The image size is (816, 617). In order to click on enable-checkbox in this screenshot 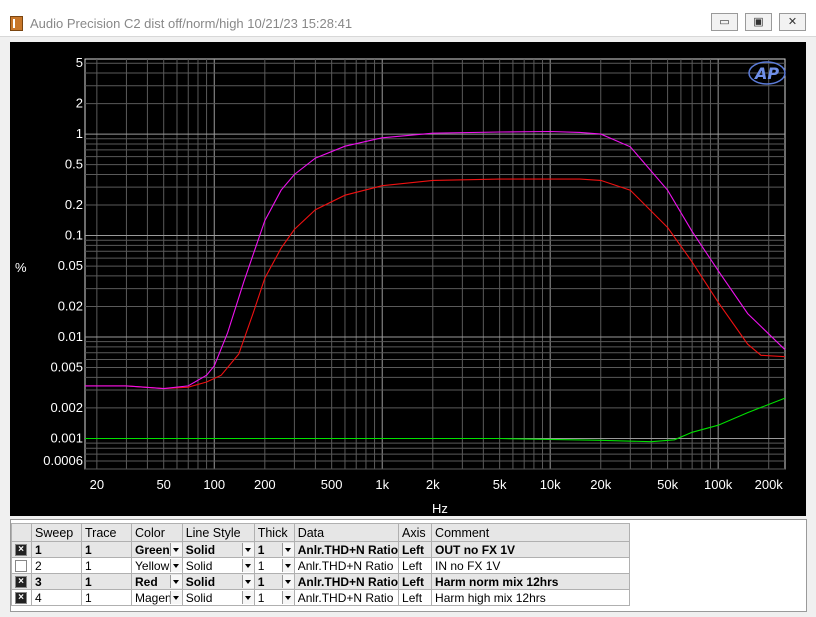, I will do `click(21, 566)`.